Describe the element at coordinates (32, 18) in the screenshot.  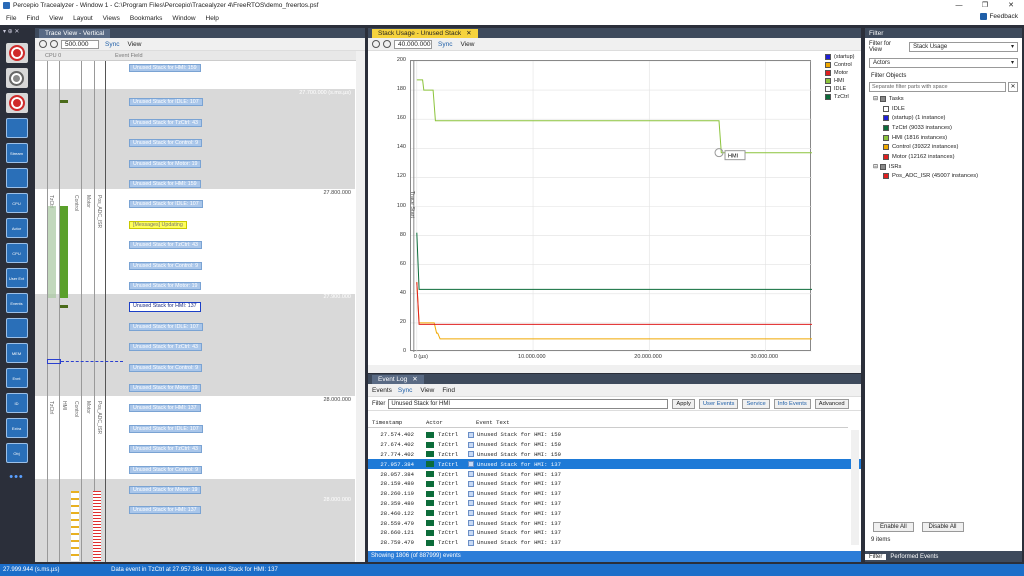
I see `menu-find: Find` at that location.